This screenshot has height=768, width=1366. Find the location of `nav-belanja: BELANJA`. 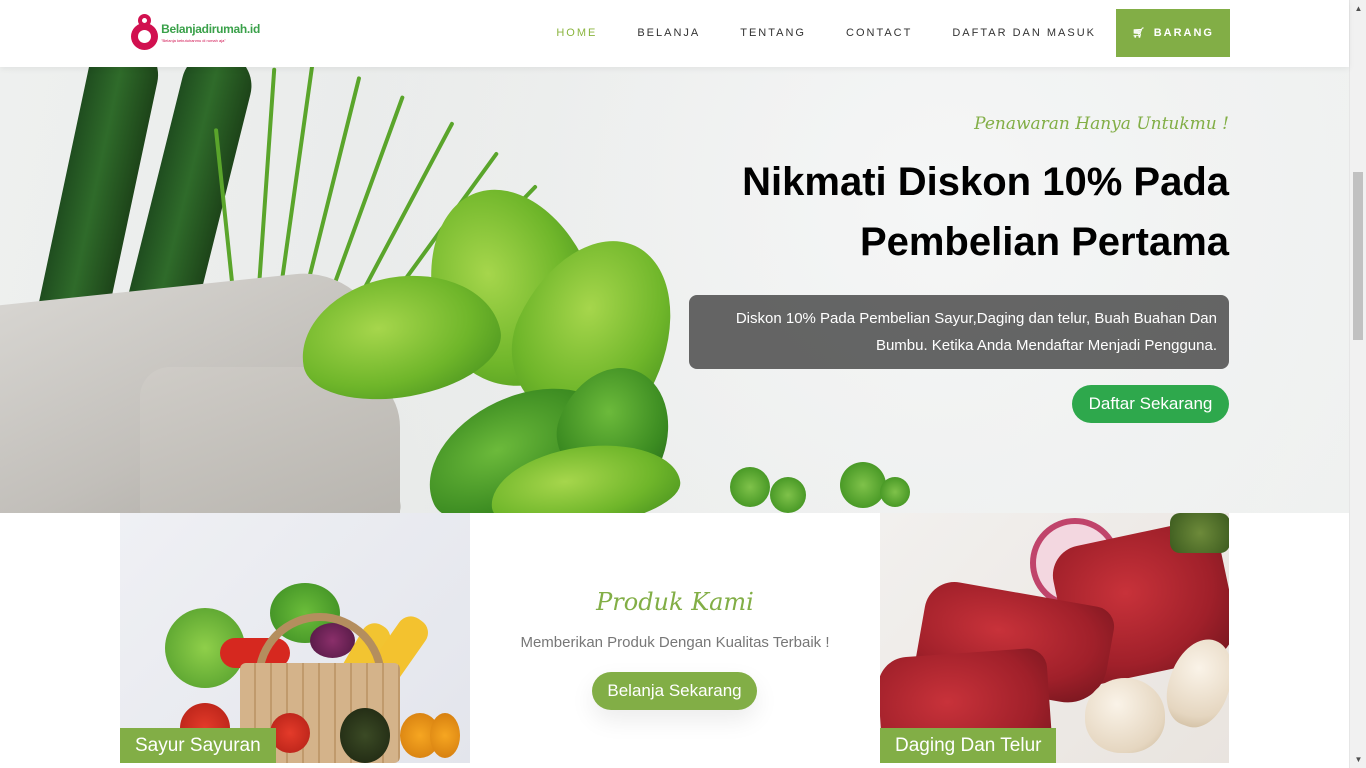

nav-belanja: BELANJA is located at coordinates (668, 33).